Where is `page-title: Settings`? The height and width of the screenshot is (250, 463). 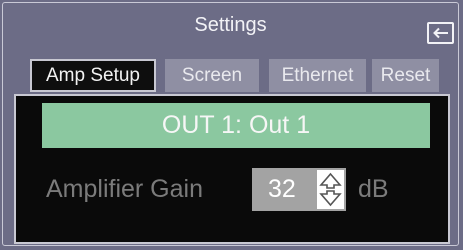
page-title: Settings is located at coordinates (230, 25).